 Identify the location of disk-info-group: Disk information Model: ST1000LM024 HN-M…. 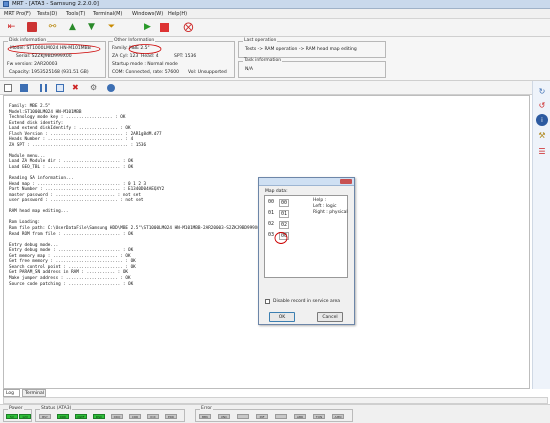
(54, 58).